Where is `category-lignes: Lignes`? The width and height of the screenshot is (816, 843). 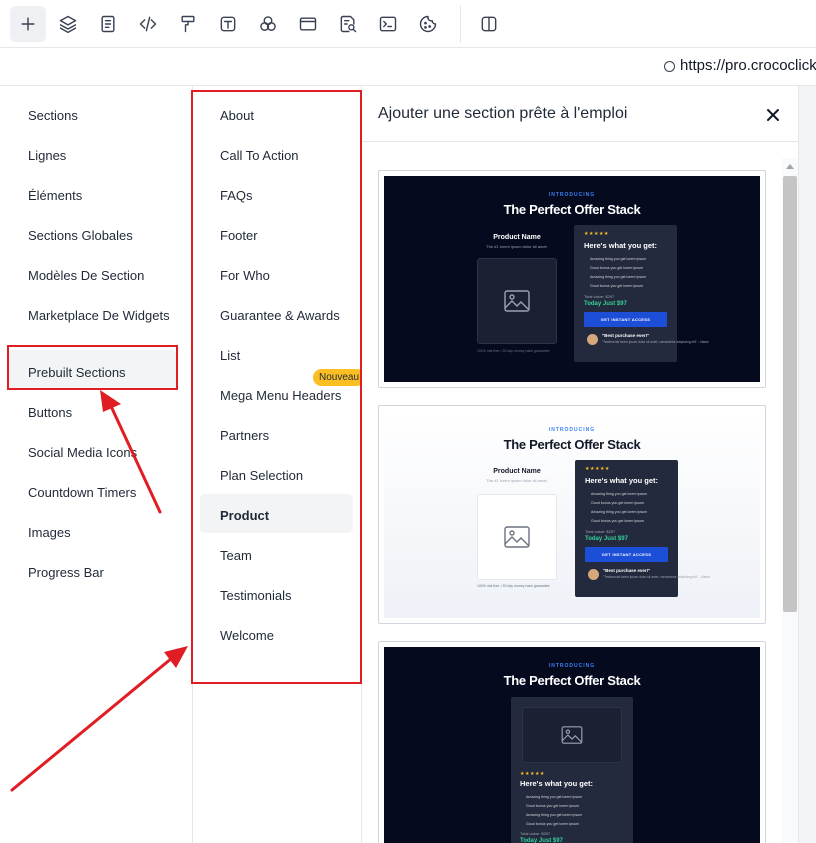 category-lignes: Lignes is located at coordinates (47, 155).